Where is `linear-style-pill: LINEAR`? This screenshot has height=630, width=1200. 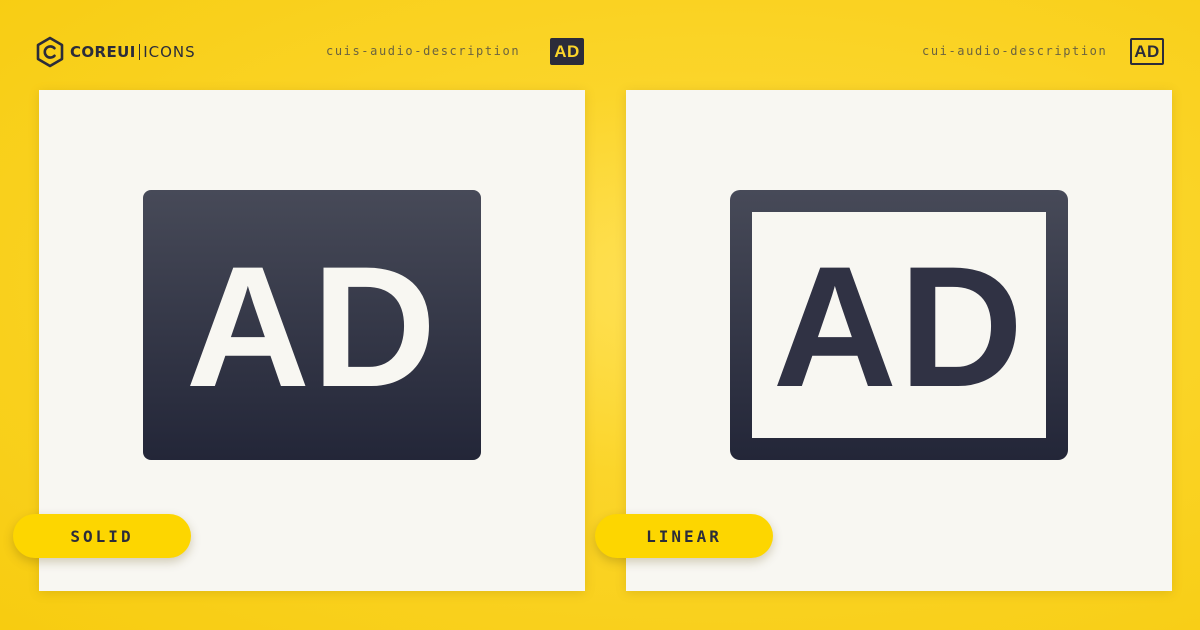 linear-style-pill: LINEAR is located at coordinates (684, 536).